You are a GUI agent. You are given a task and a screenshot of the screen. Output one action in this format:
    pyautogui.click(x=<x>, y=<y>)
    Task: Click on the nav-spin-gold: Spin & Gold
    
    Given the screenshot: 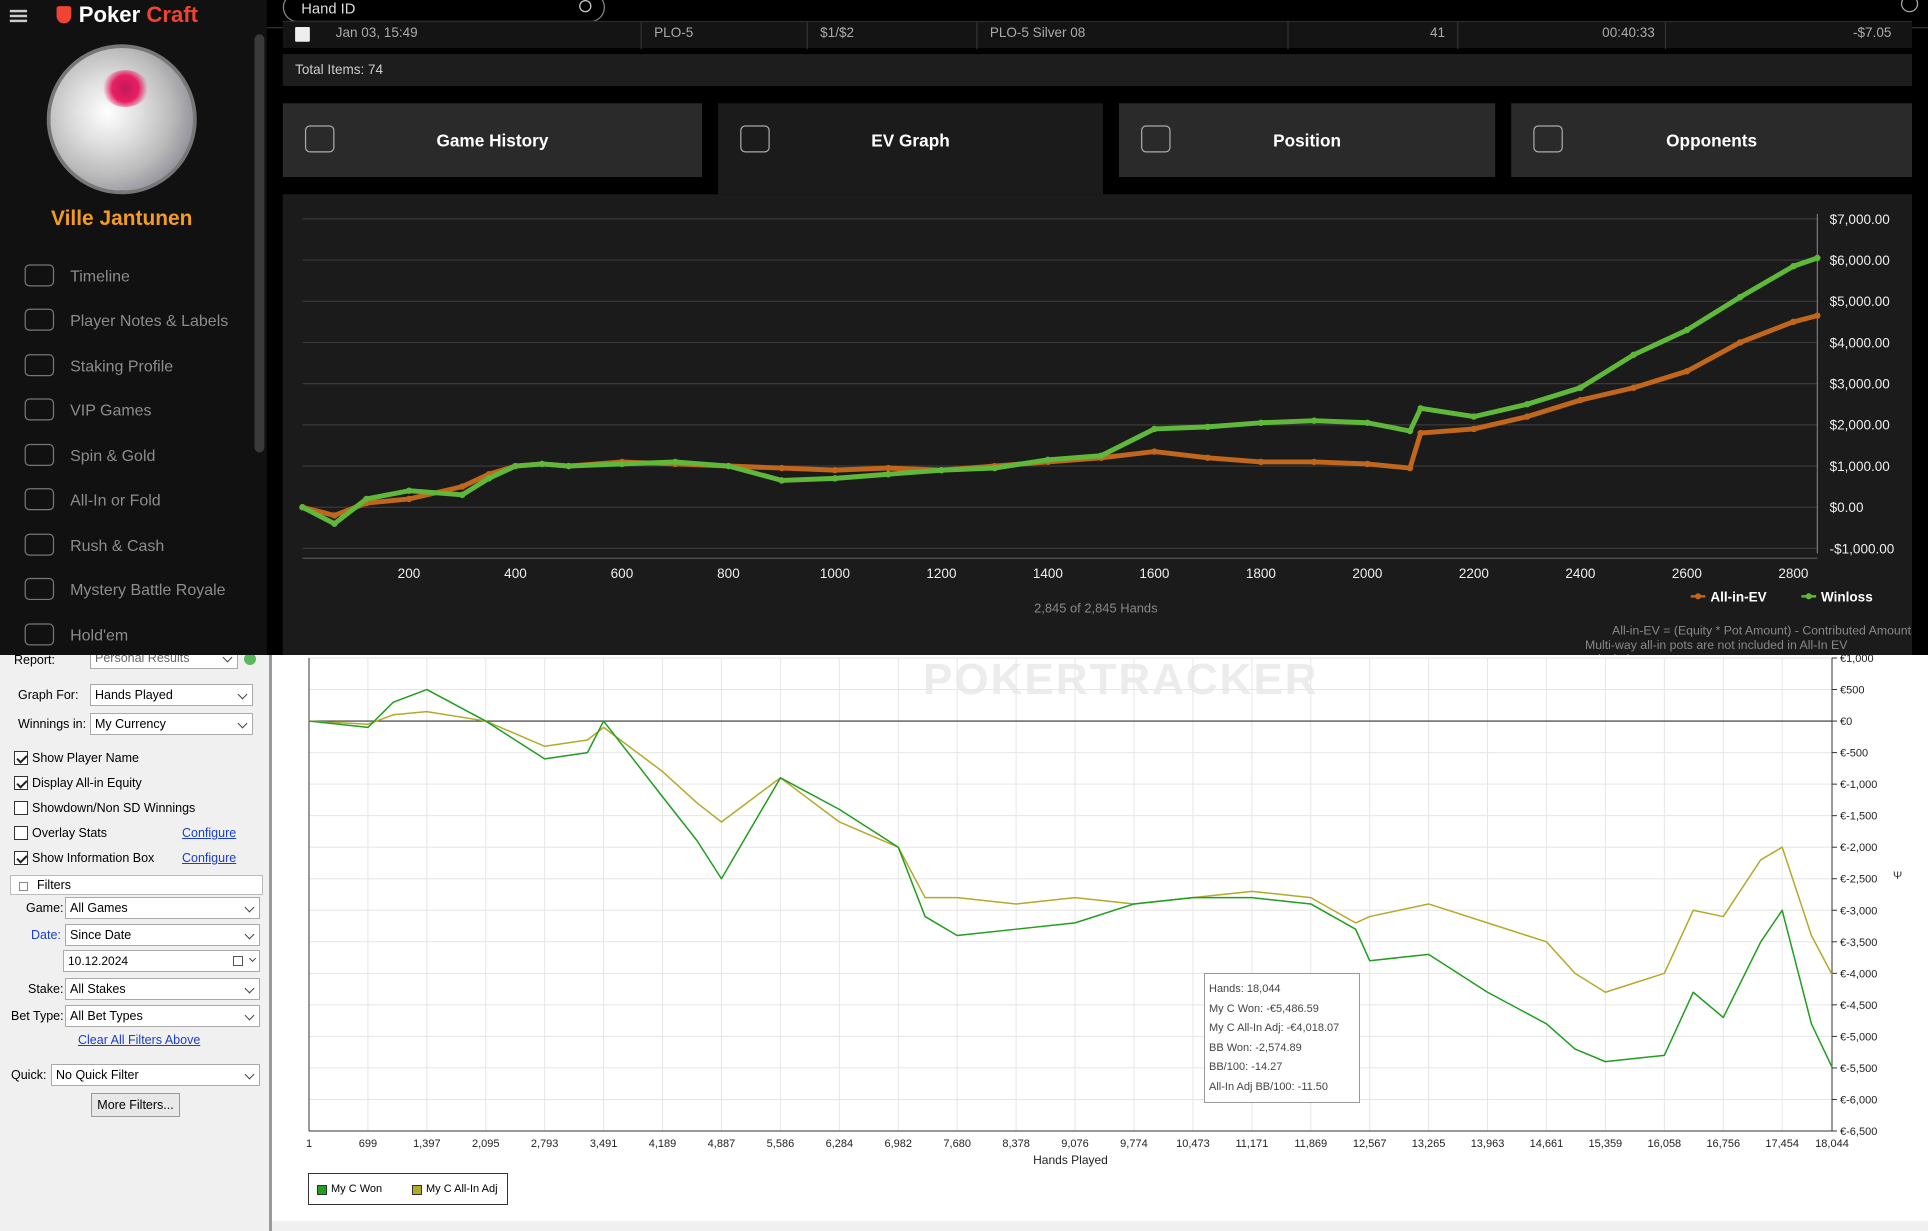 What is the action you would take?
    pyautogui.click(x=90, y=455)
    